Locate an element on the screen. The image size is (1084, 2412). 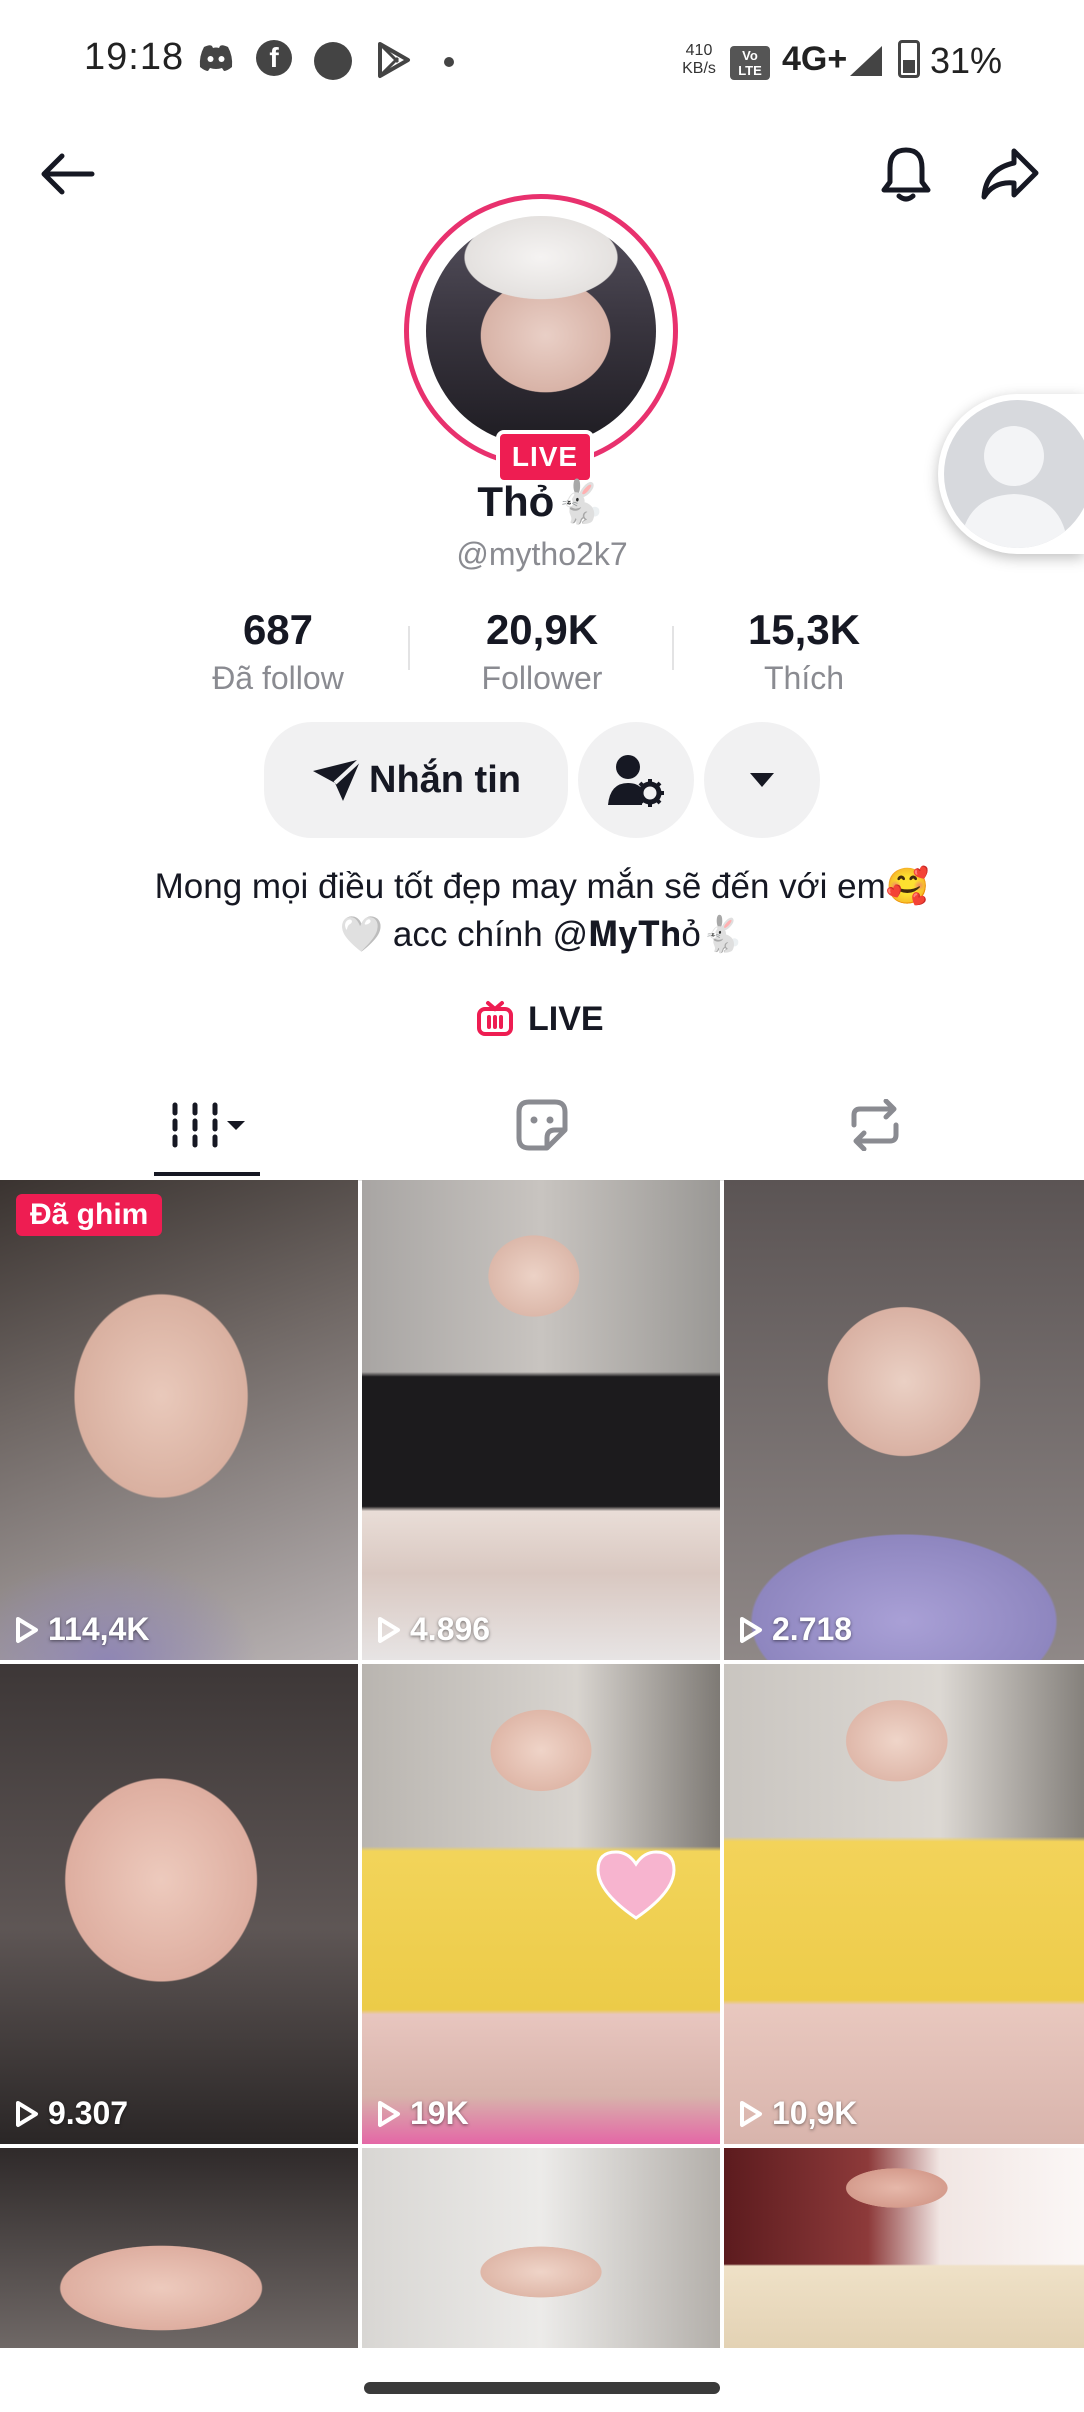
stat-followers-value: 20,9K is located at coordinates (542, 629).